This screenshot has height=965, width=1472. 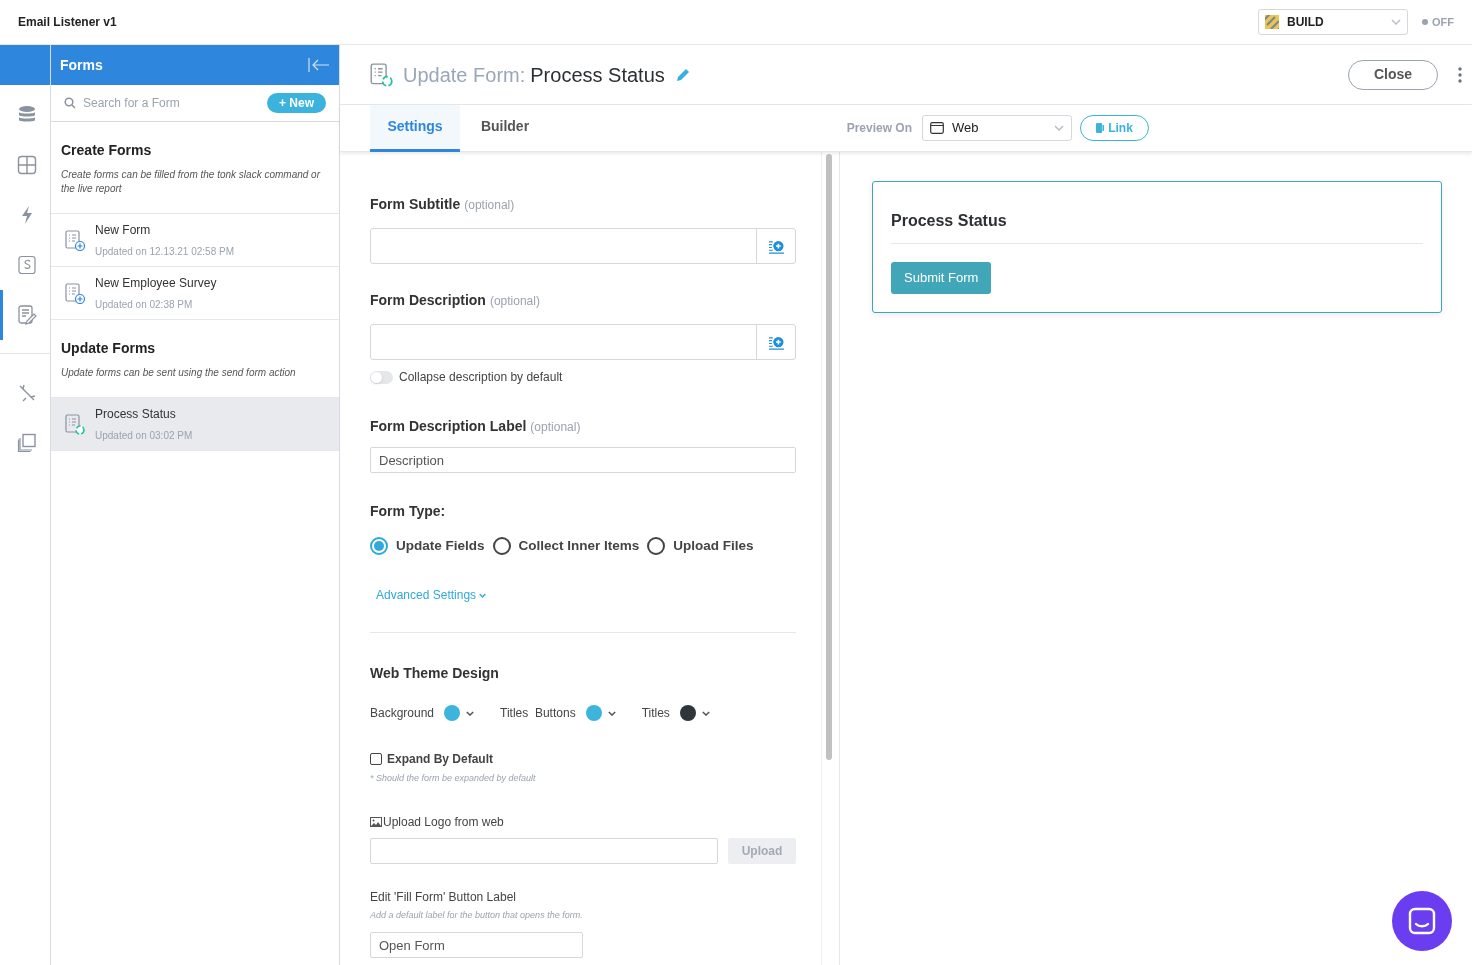 I want to click on hint-text: Add a default label for the button that opens the form., so click(x=477, y=915).